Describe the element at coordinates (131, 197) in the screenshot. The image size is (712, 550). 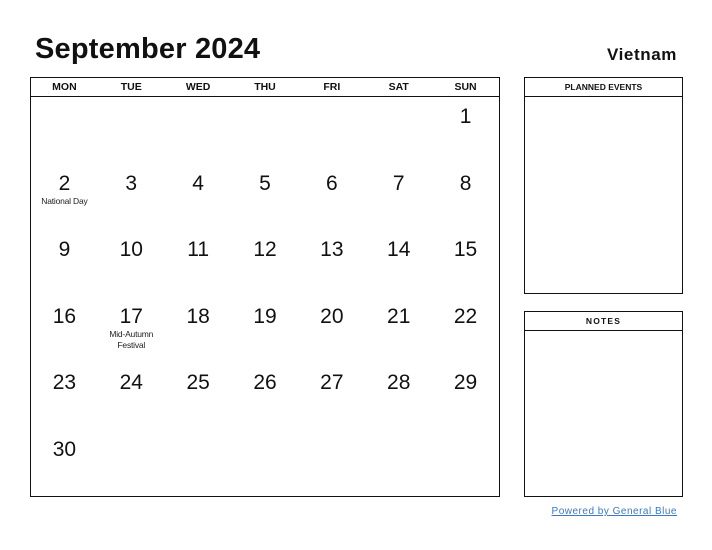
I see `day-cell: 3` at that location.